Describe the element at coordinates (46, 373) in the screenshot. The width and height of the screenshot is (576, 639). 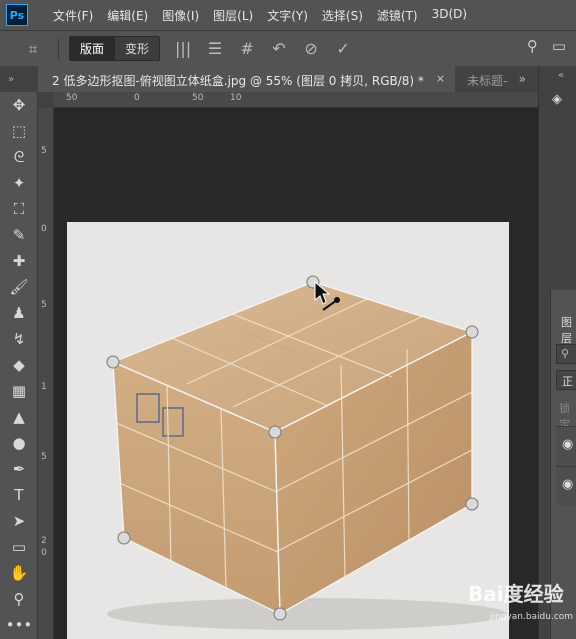
I see `ruler-vertical: 5 0 5 1 5 2 0` at that location.